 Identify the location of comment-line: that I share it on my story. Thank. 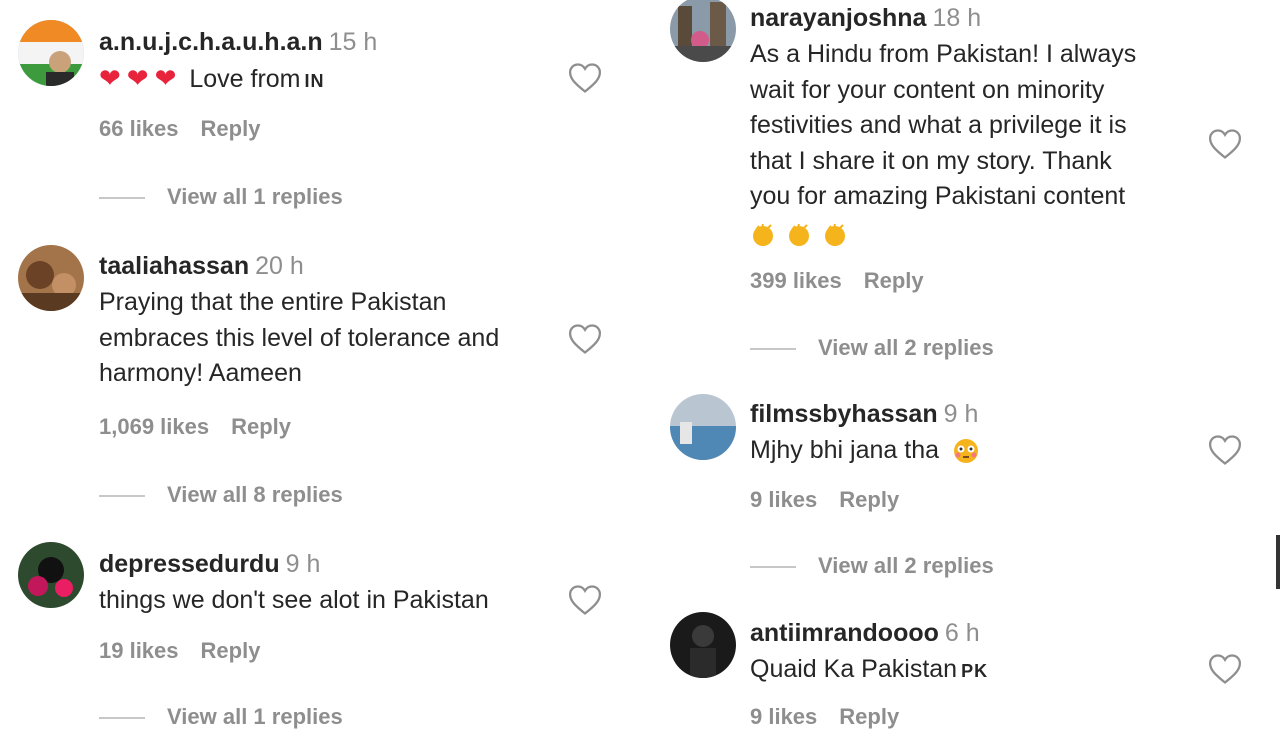
(931, 160).